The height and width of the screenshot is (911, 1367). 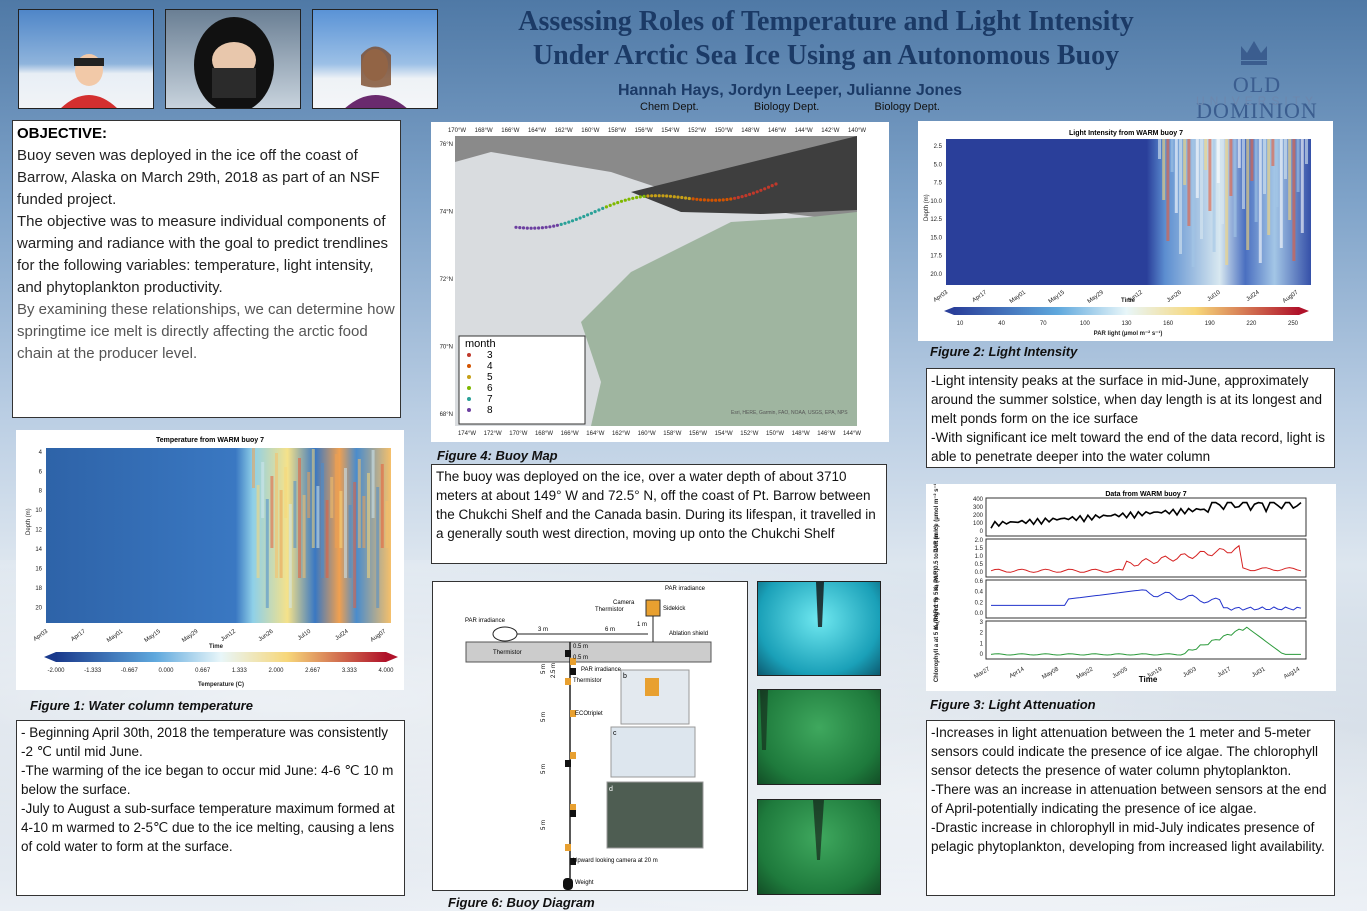 I want to click on fig1-title: Temperature from WARM buoy 7, so click(x=210, y=440).